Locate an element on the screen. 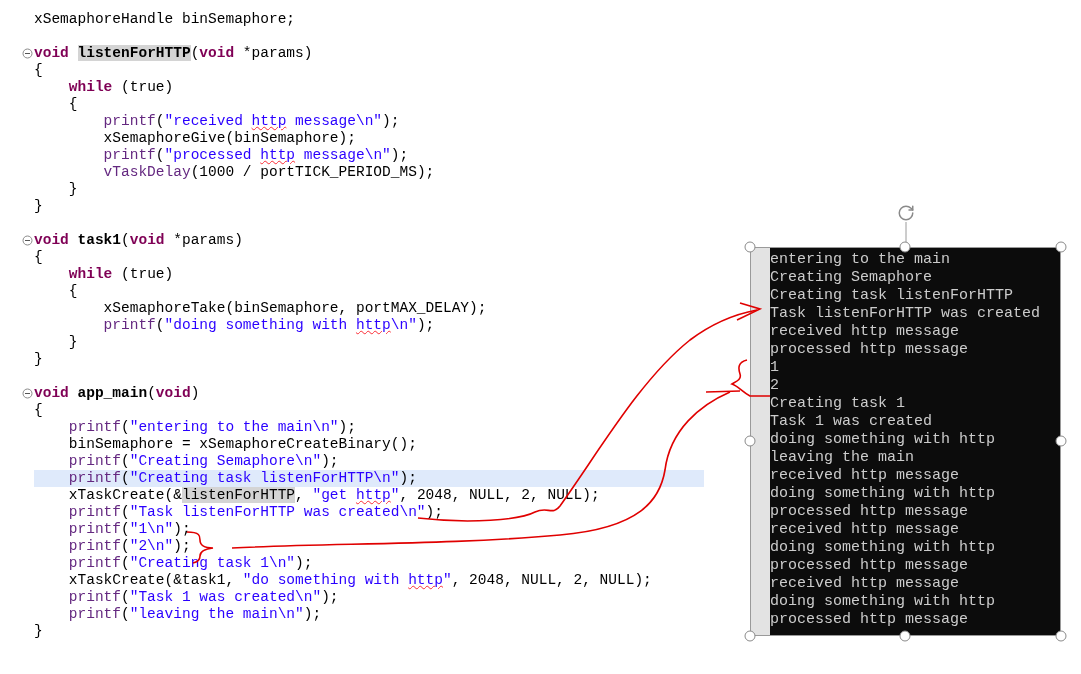 Image resolution: width=1081 pixels, height=674 pixels. code-line: xTaskCreate(&task1, "do something with http", 2048, NULL, 2, NULL); is located at coordinates (359, 580).